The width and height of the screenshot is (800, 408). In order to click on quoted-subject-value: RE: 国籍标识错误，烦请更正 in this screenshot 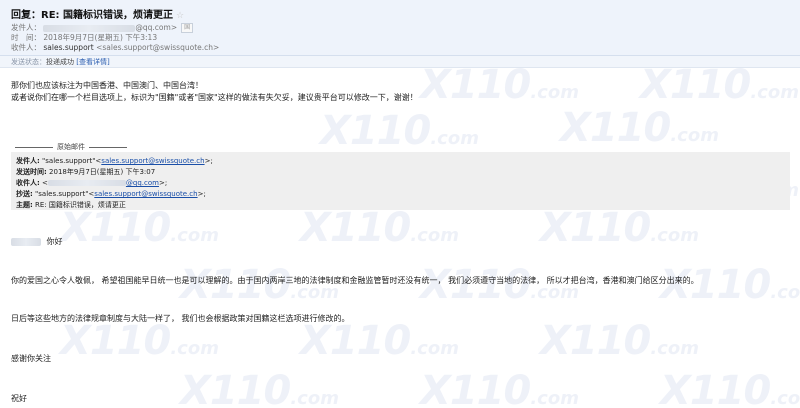, I will do `click(80, 205)`.